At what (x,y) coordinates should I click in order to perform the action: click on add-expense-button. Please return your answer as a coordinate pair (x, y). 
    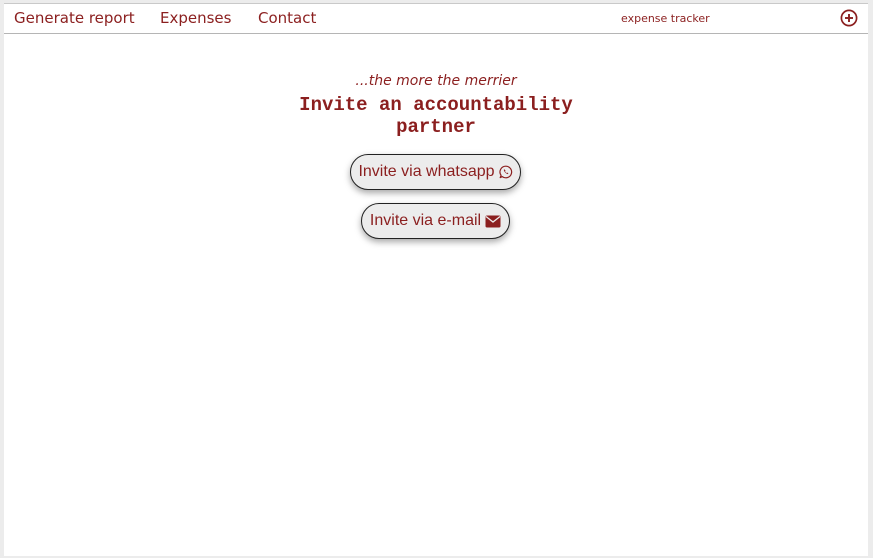
    Looking at the image, I should click on (849, 18).